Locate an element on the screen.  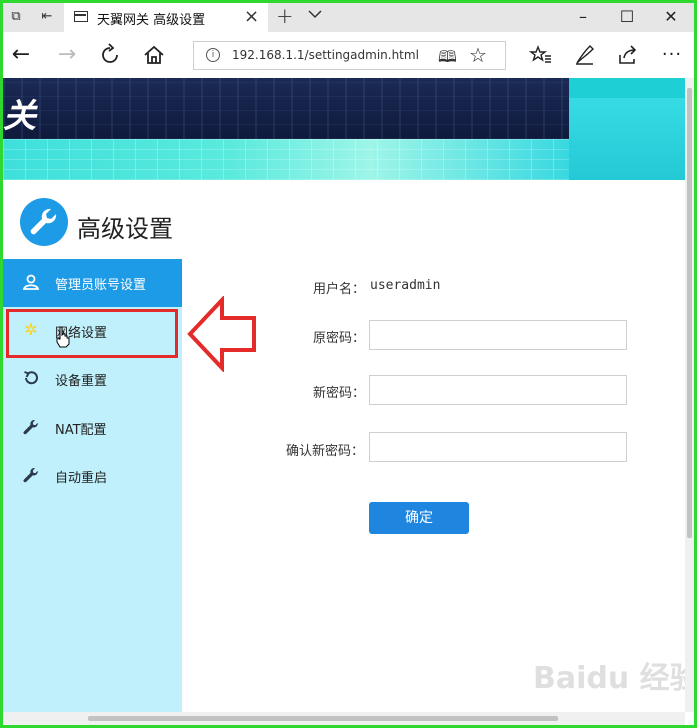
close-icon: ✕ is located at coordinates (671, 17).